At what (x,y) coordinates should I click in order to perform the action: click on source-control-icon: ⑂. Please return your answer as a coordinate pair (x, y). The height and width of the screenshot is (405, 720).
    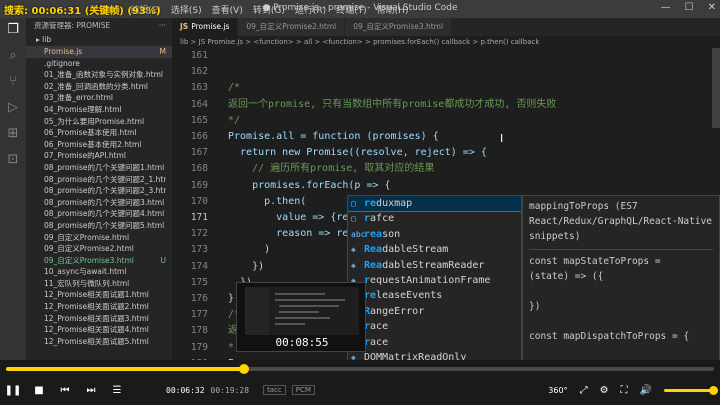
    Looking at the image, I should click on (13, 82).